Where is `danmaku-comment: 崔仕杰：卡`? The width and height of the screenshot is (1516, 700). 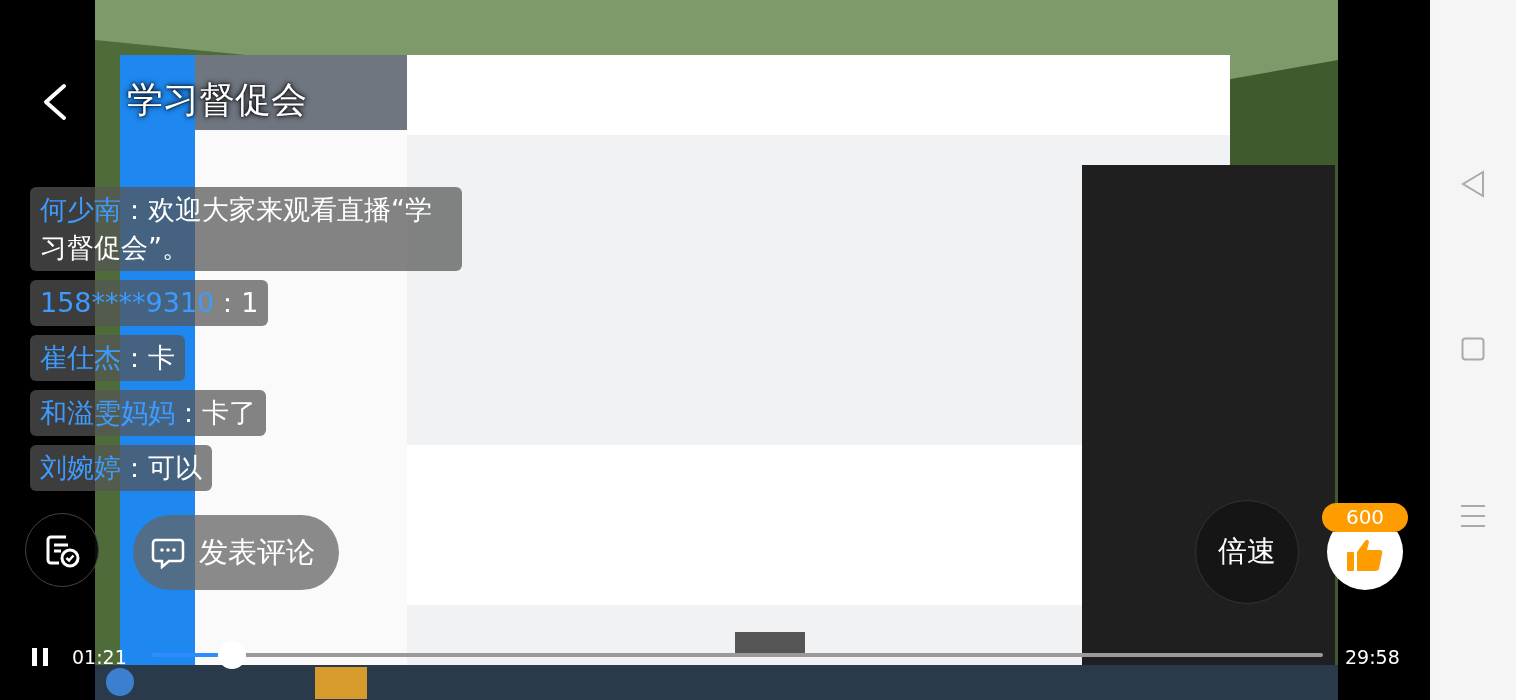 danmaku-comment: 崔仕杰：卡 is located at coordinates (107, 358).